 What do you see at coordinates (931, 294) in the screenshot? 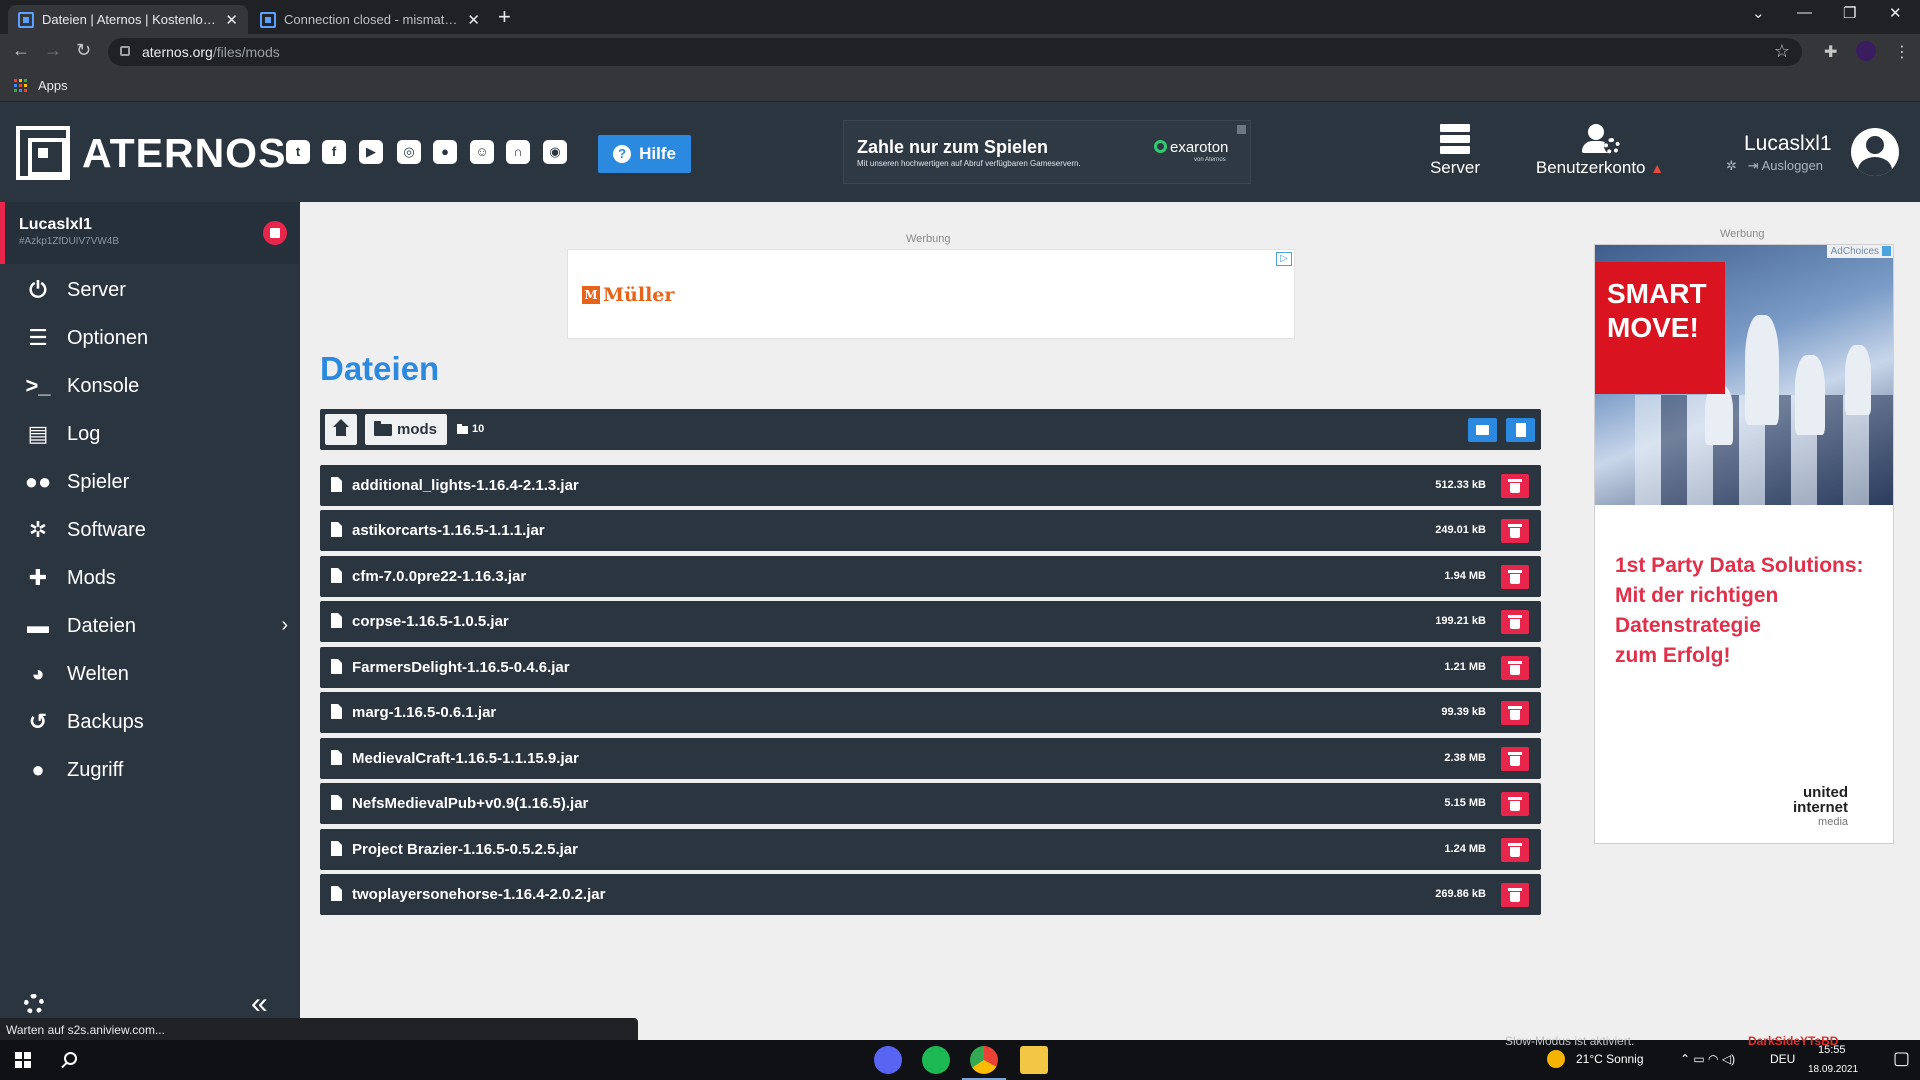
I see `top-ad-banner: M Müller ▷` at bounding box center [931, 294].